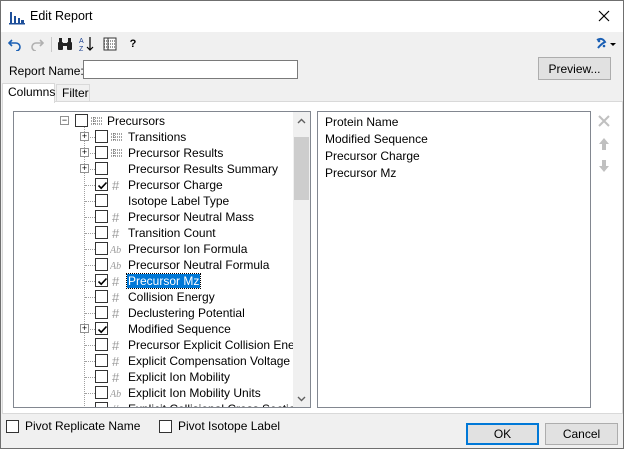  I want to click on tree-row: # Precursor Neutral Mass, so click(154, 217).